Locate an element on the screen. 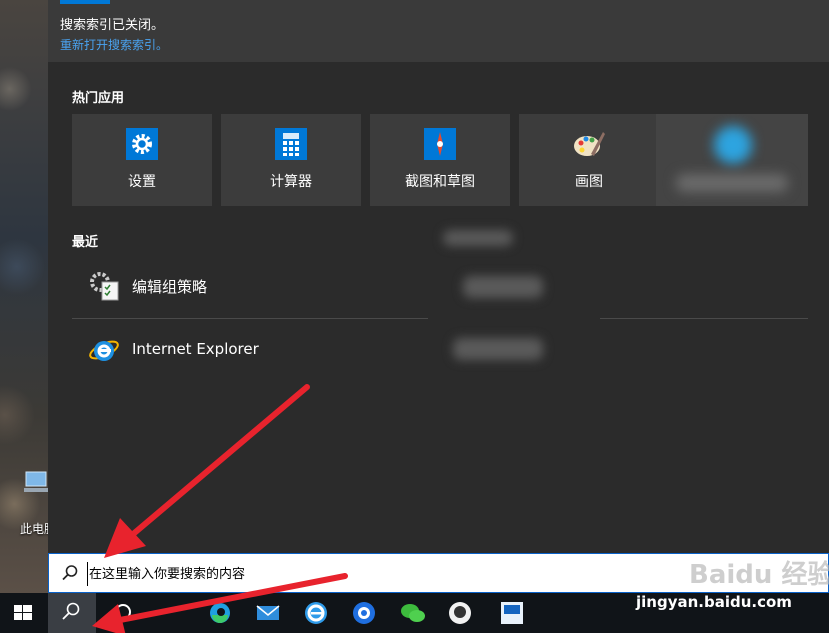  blurred-app-label is located at coordinates (732, 183).